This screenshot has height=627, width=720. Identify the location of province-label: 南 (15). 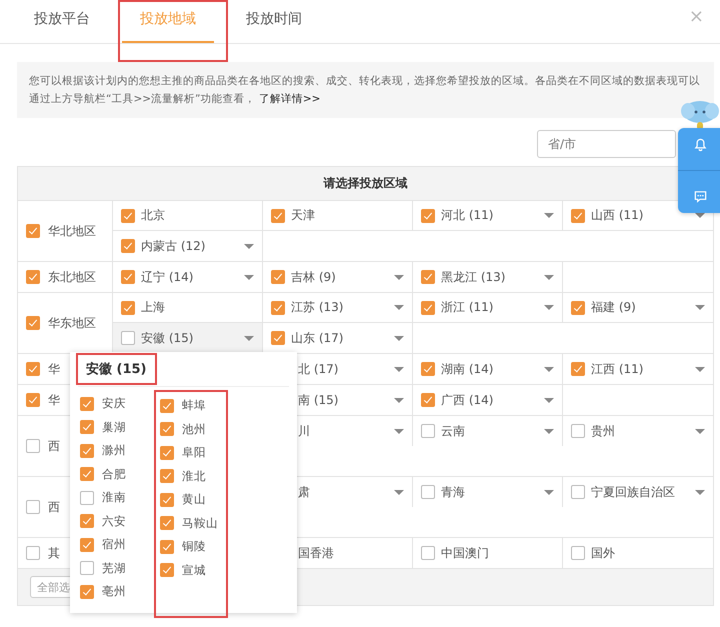
(318, 400).